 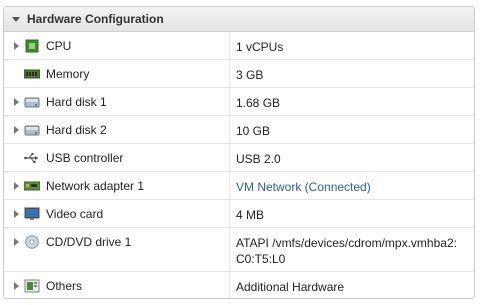 I want to click on row-label: Hard disk 1, so click(x=76, y=102).